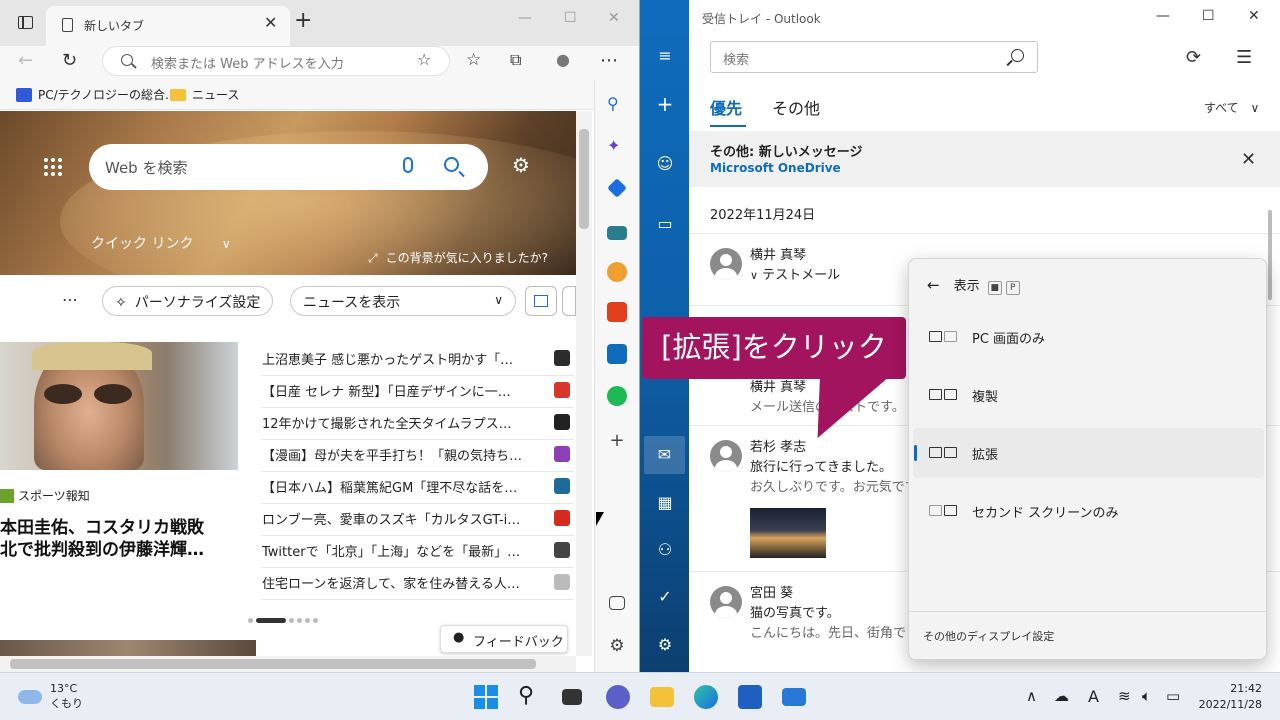 Image resolution: width=1280 pixels, height=720 pixels. Describe the element at coordinates (563, 59) in the screenshot. I see `profile-icon: ●` at that location.